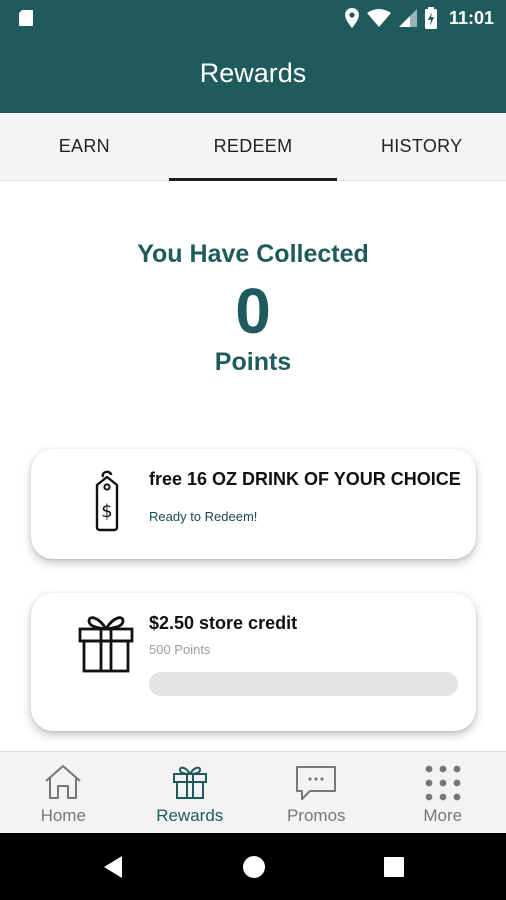 This screenshot has height=900, width=506. Describe the element at coordinates (180, 649) in the screenshot. I see `reward-points-cost: 500 Points` at that location.